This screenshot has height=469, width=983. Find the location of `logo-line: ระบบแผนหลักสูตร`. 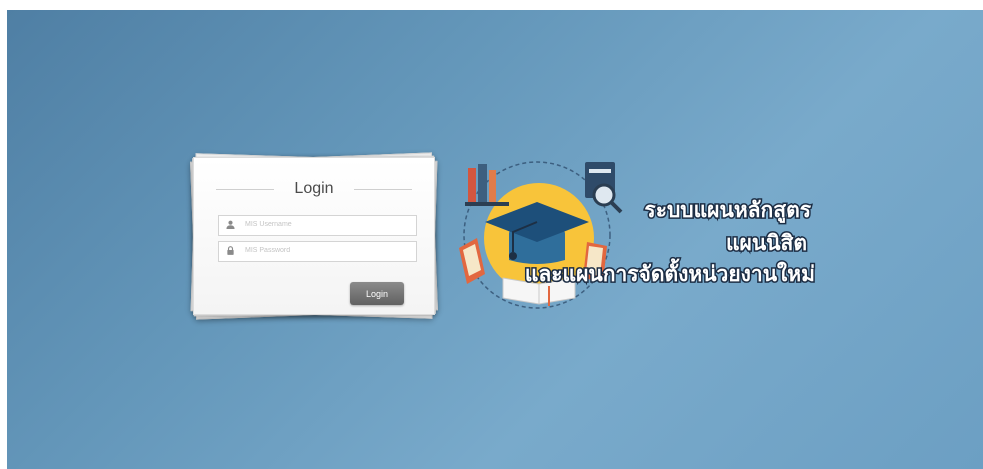

logo-line: ระบบแผนหลักสูตร is located at coordinates (727, 211).